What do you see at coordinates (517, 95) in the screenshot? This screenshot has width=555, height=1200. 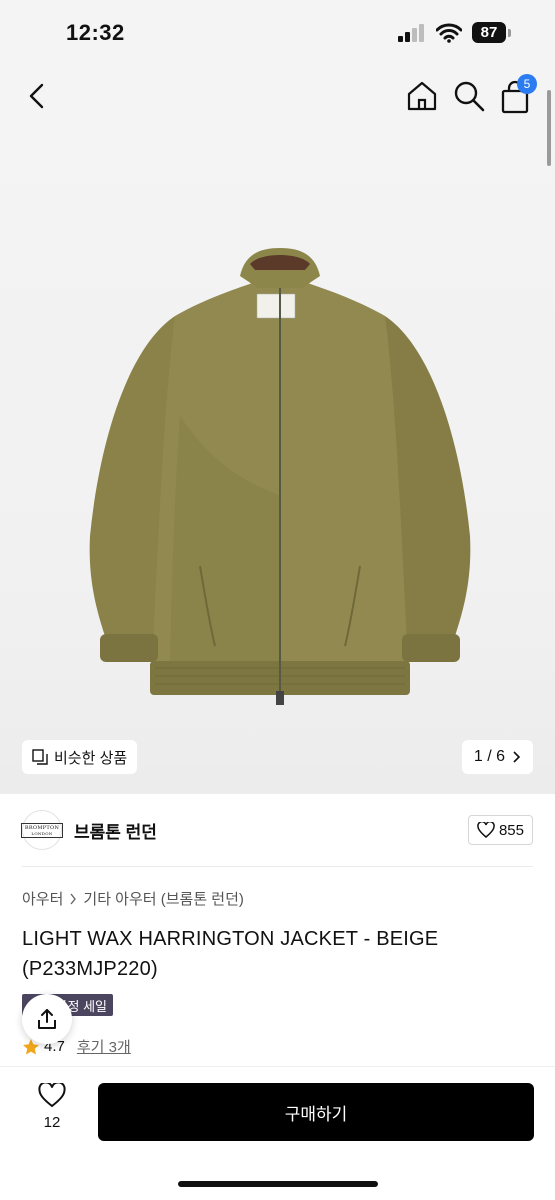 I see `shopping-bag-button: 5` at bounding box center [517, 95].